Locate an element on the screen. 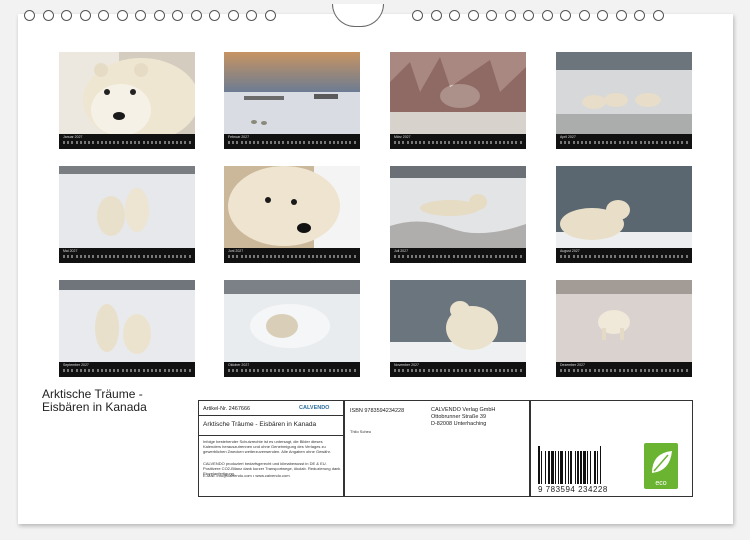 The width and height of the screenshot is (750, 540). article-number: Artikel-Nr. 2467666 is located at coordinates (227, 409).